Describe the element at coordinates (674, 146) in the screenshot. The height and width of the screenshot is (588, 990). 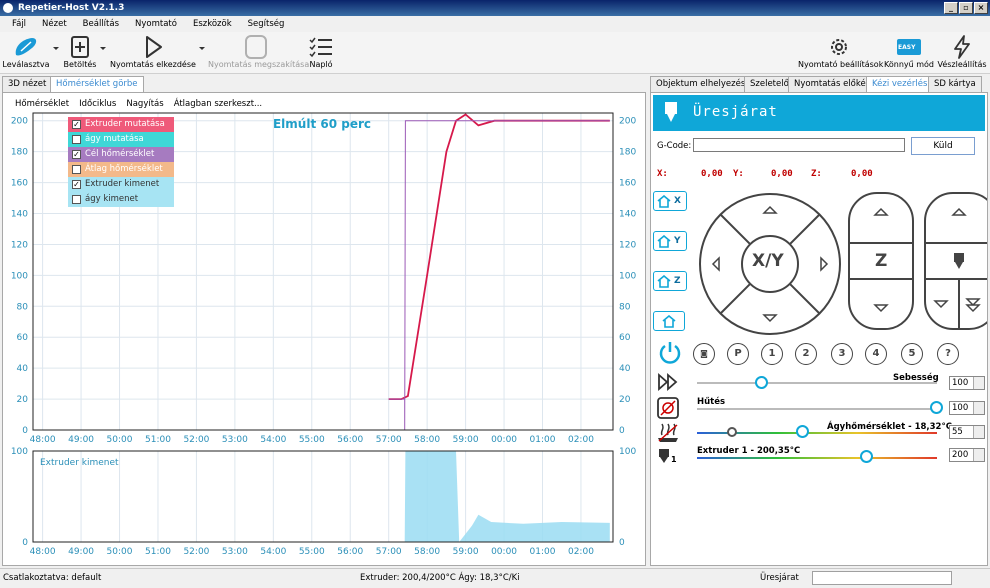
I see `gcode-label: G-Code:` at that location.